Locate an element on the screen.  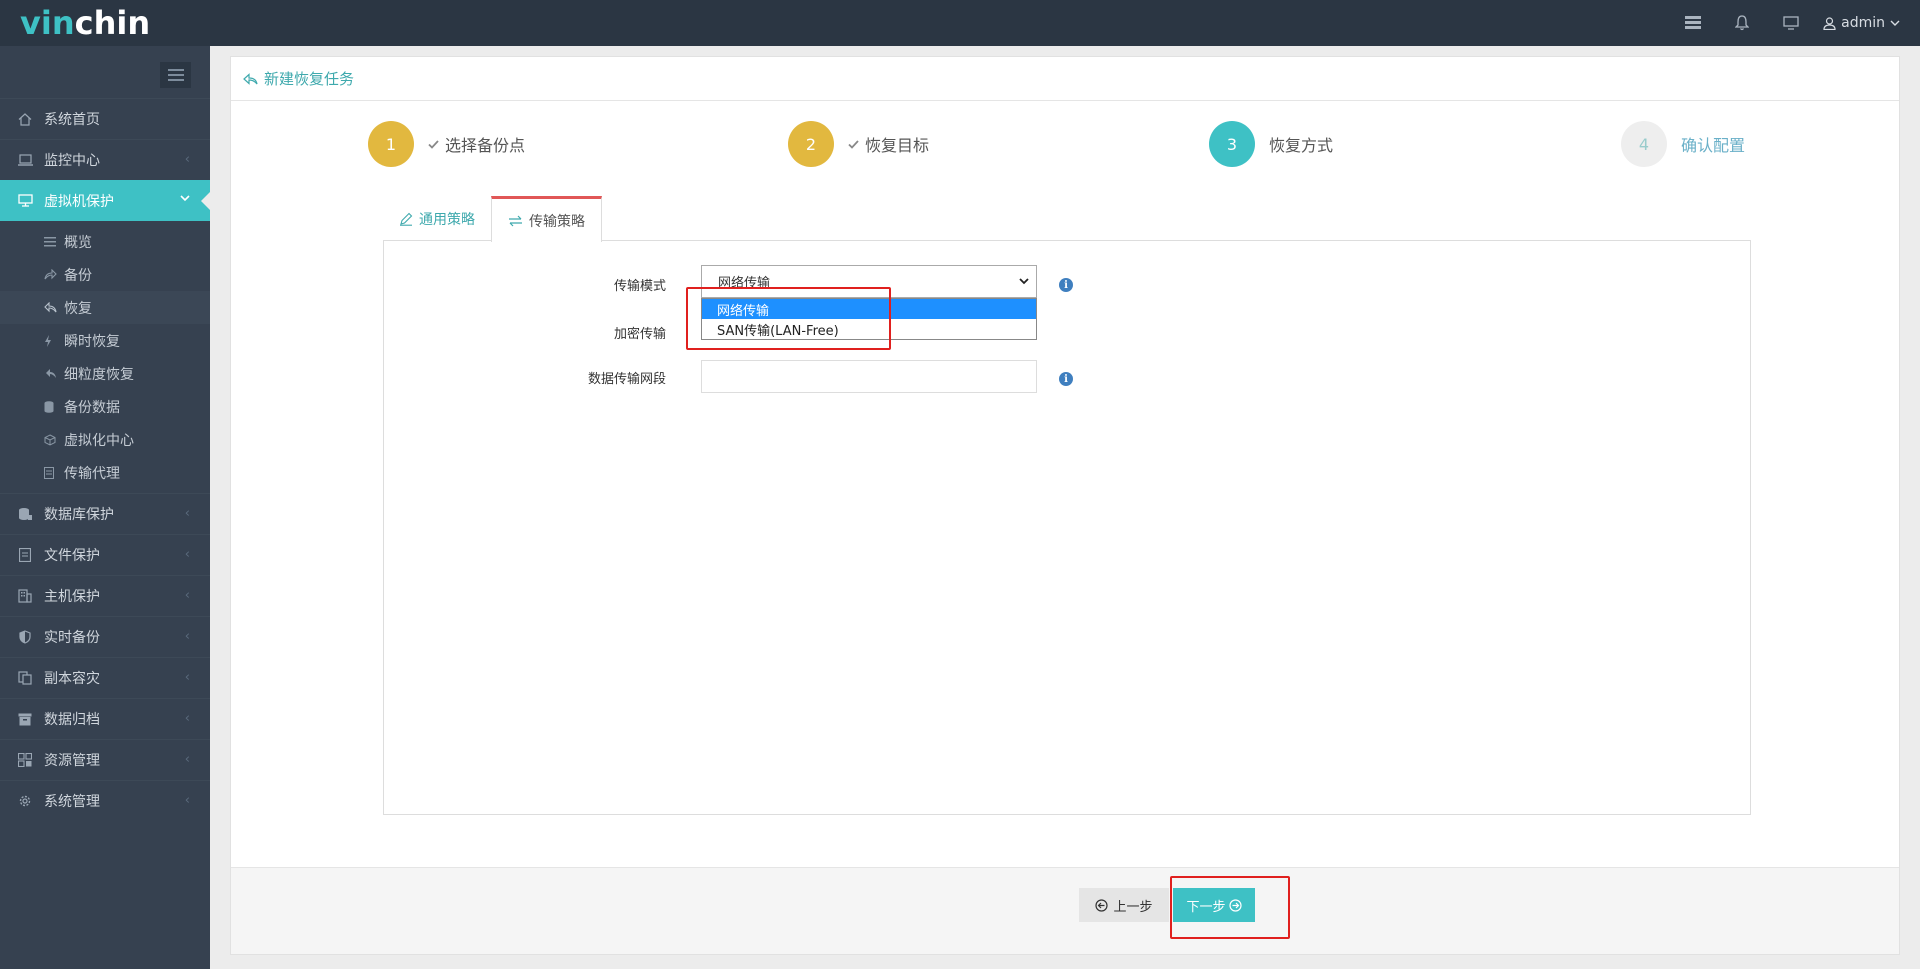
shield-icon is located at coordinates (25, 637).